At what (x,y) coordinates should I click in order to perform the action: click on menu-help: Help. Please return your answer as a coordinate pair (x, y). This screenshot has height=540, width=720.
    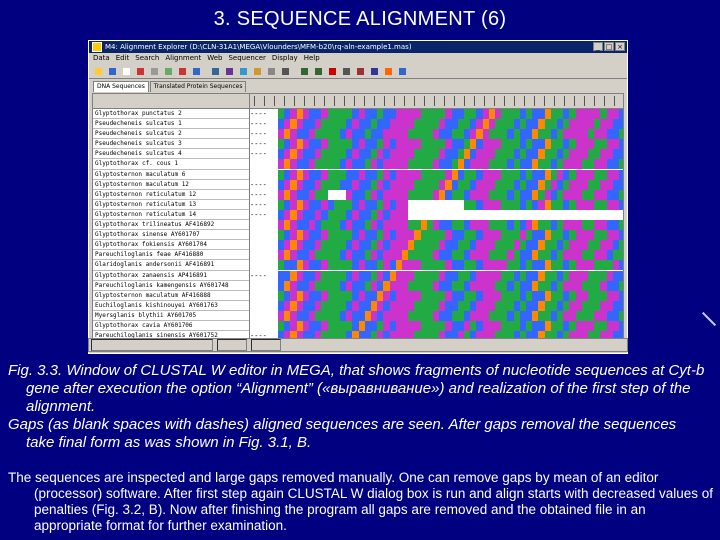
    Looking at the image, I should click on (312, 58).